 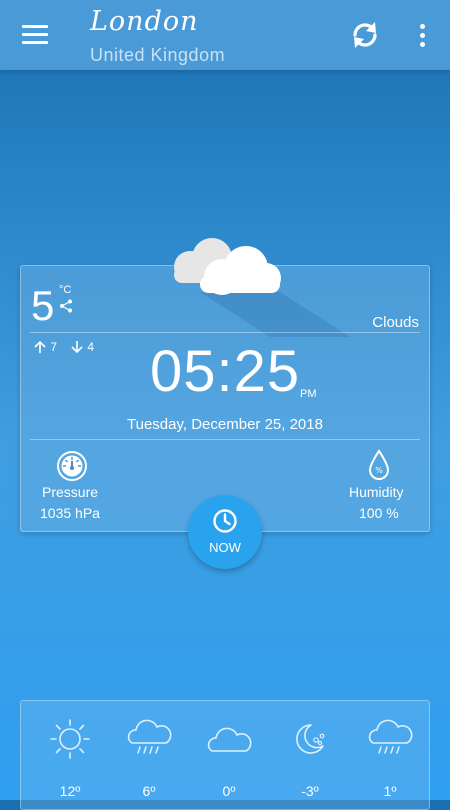 I want to click on now-button: NOW, so click(x=225, y=532).